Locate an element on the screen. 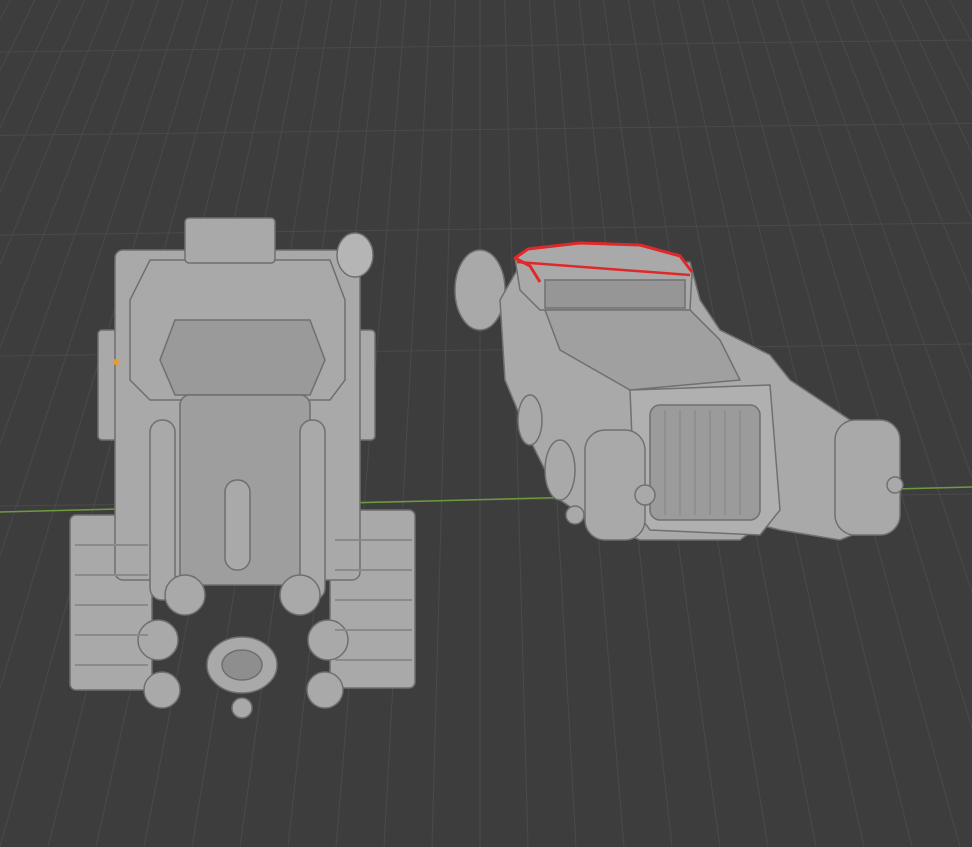  grille is located at coordinates (705, 462).